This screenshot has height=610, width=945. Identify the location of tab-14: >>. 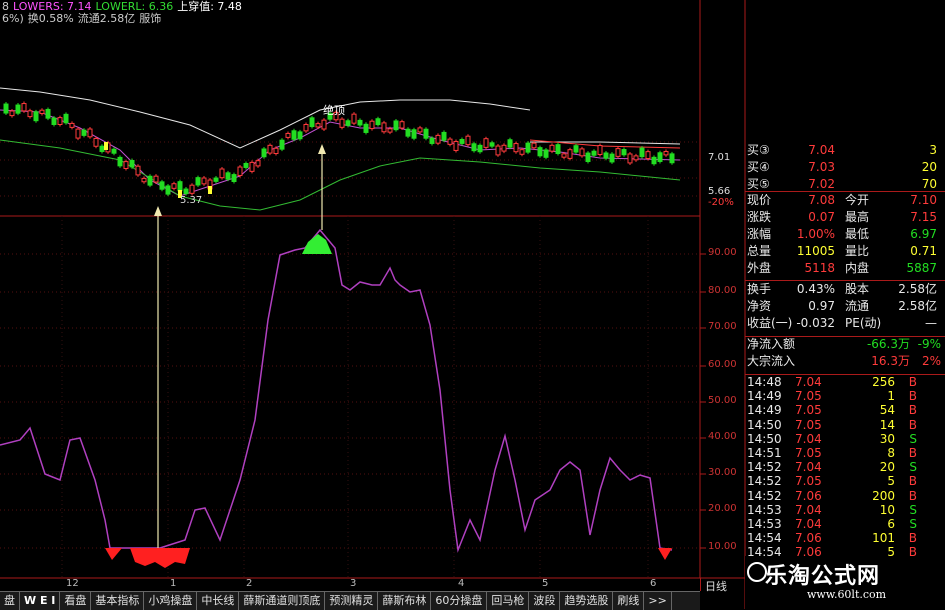
(658, 601).